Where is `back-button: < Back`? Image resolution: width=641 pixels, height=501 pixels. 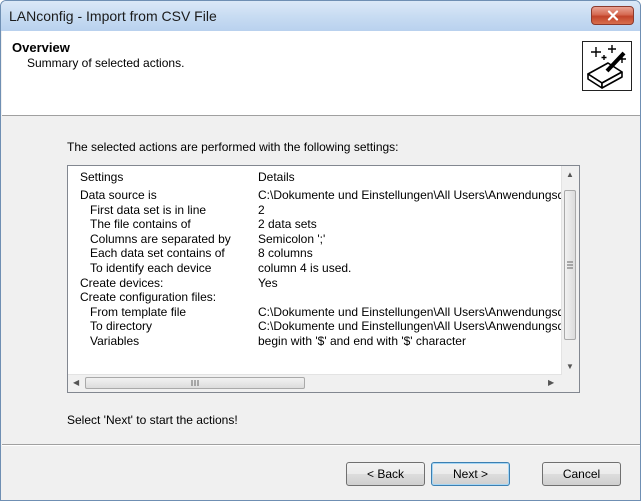 back-button: < Back is located at coordinates (385, 474).